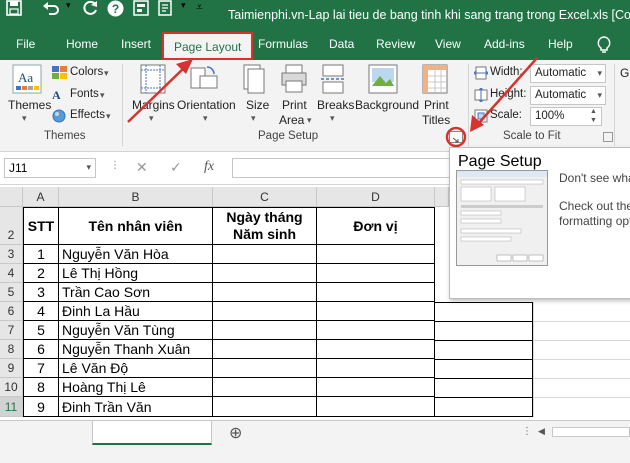 The width and height of the screenshot is (630, 463). What do you see at coordinates (41, 292) in the screenshot?
I see `cell-stt: 3` at bounding box center [41, 292].